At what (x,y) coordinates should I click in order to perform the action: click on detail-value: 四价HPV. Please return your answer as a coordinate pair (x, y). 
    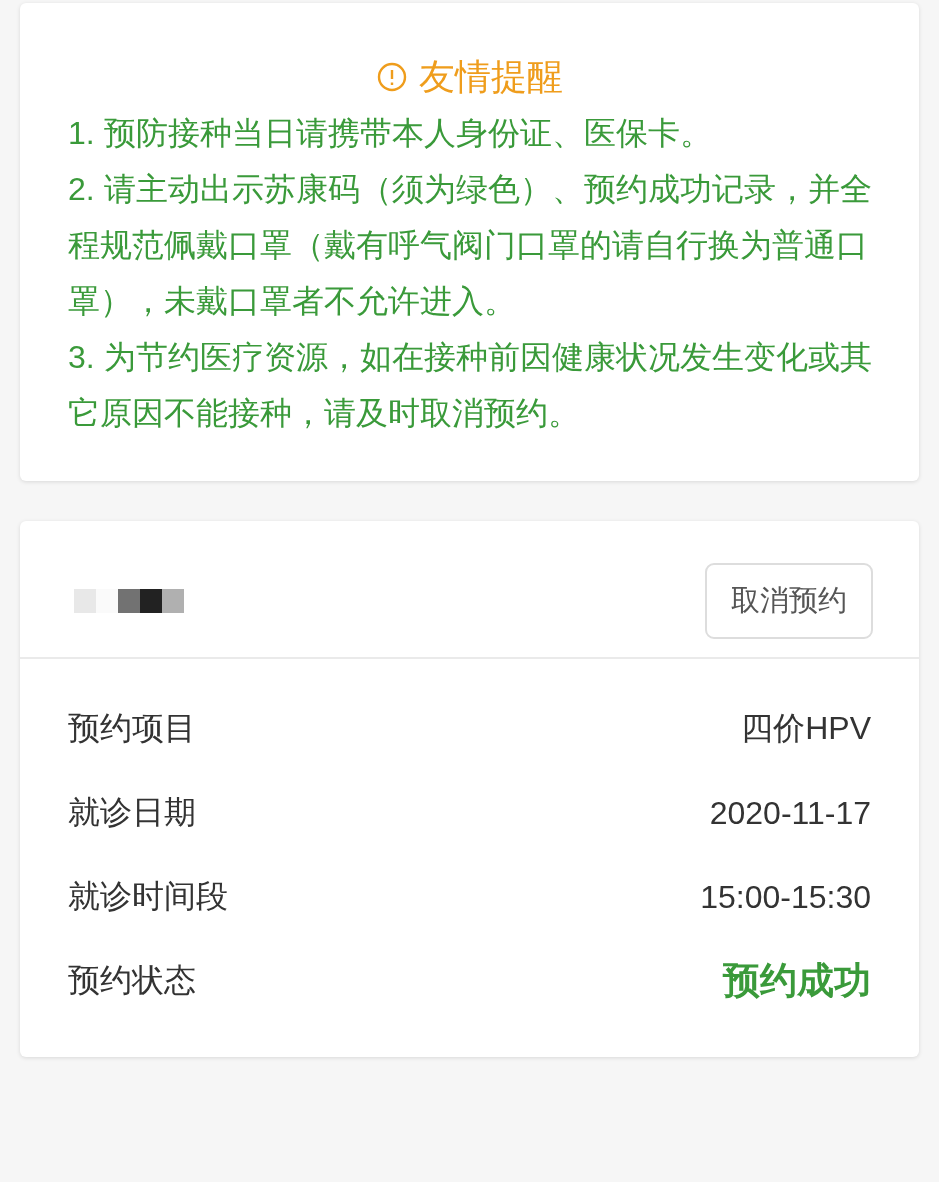
    Looking at the image, I should click on (806, 728).